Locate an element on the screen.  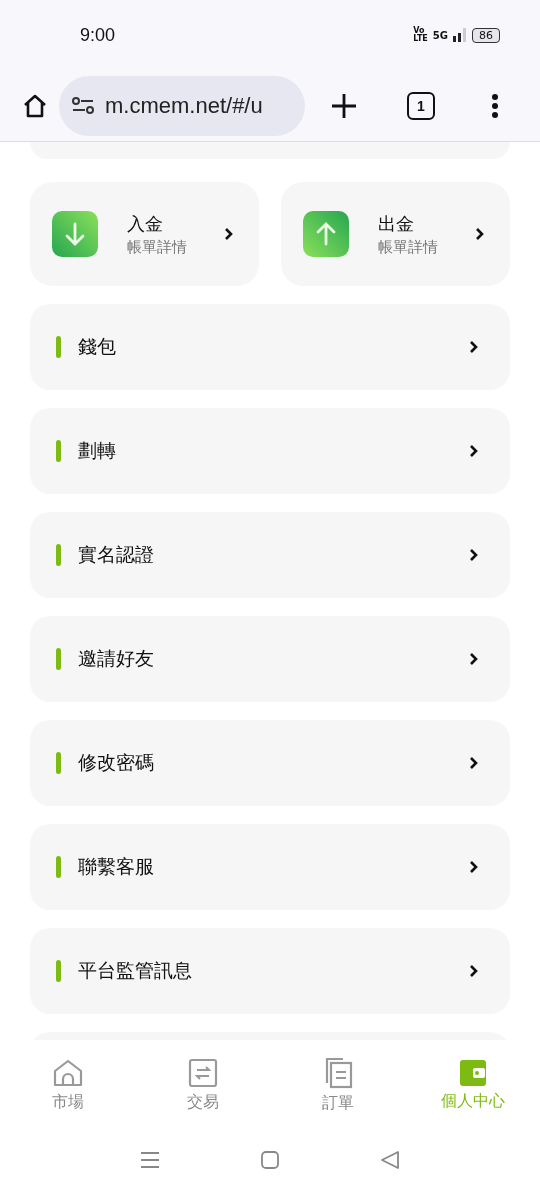
more-icon is located at coordinates (495, 105).